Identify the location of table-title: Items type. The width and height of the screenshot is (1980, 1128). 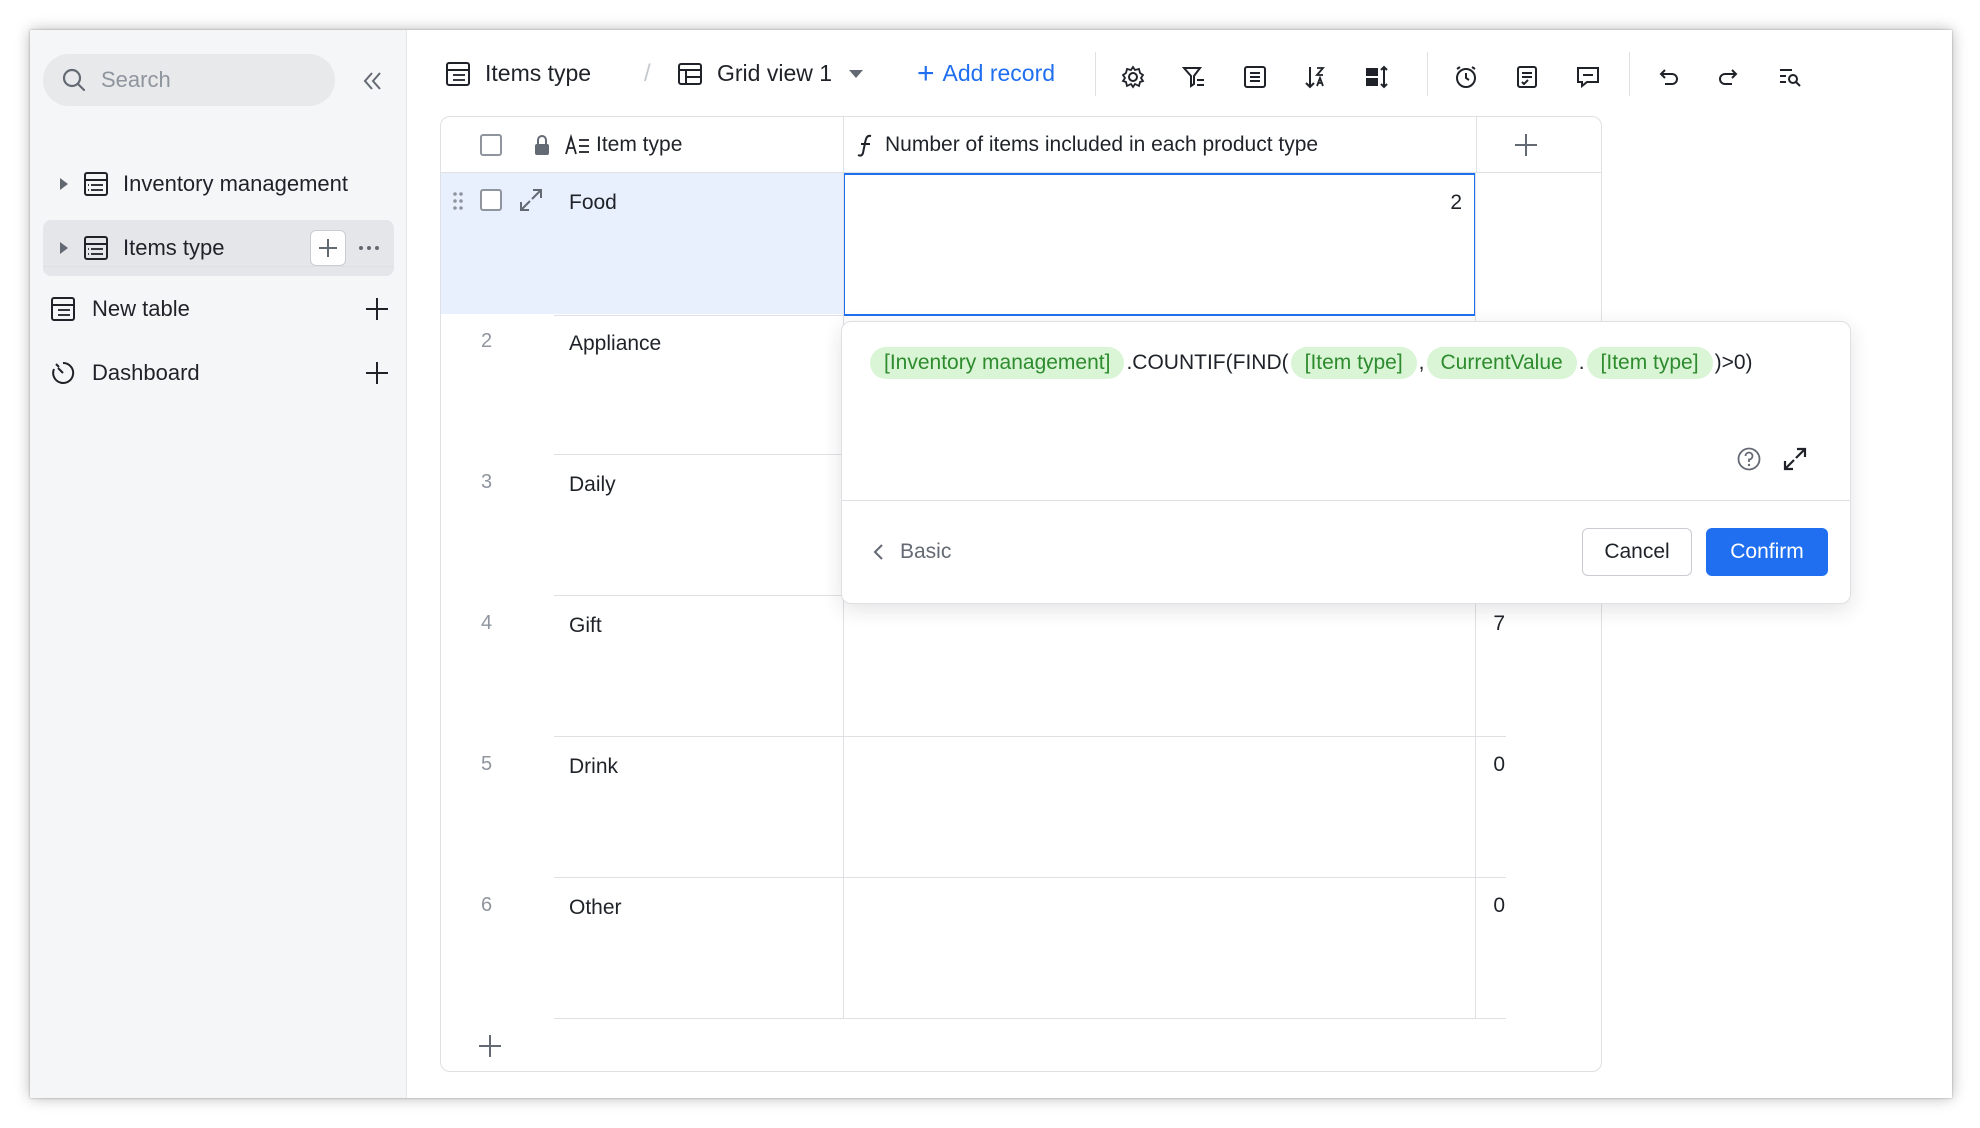
(518, 73).